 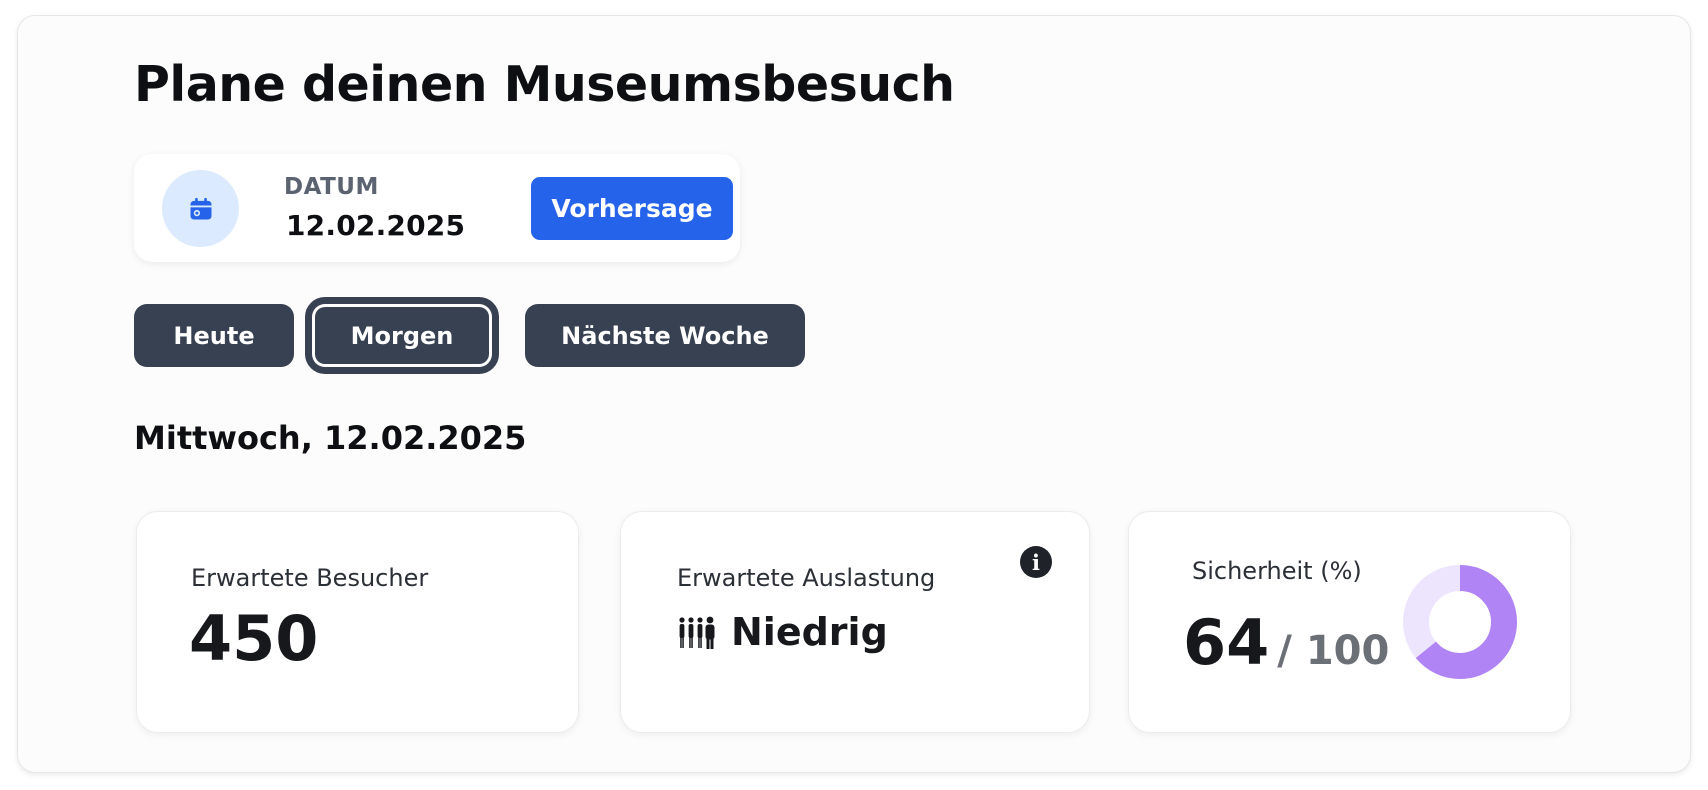 I want to click on load-card: Erwartete Auslastung i Niedrig, so click(x=855, y=622).